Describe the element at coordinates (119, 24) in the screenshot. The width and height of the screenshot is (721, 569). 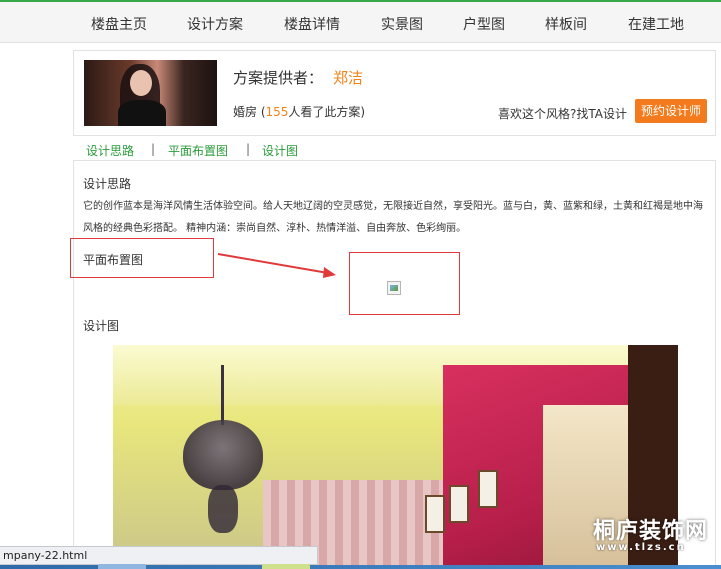
I see `nav-item-home: 楼盘主页` at that location.